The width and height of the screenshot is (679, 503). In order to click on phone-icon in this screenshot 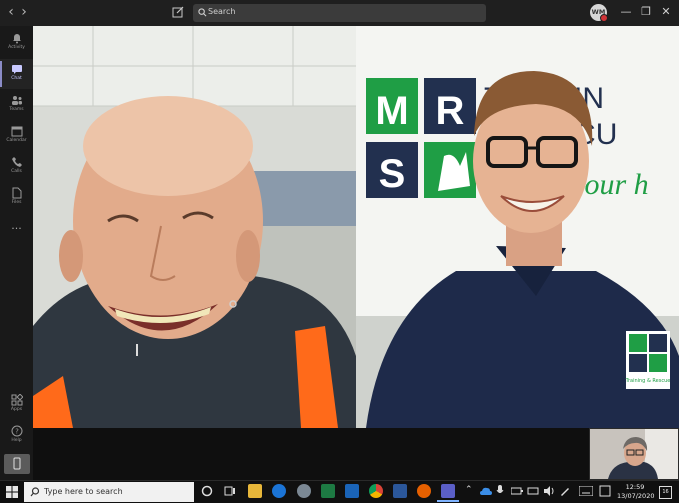, I will do `click(16, 162)`.